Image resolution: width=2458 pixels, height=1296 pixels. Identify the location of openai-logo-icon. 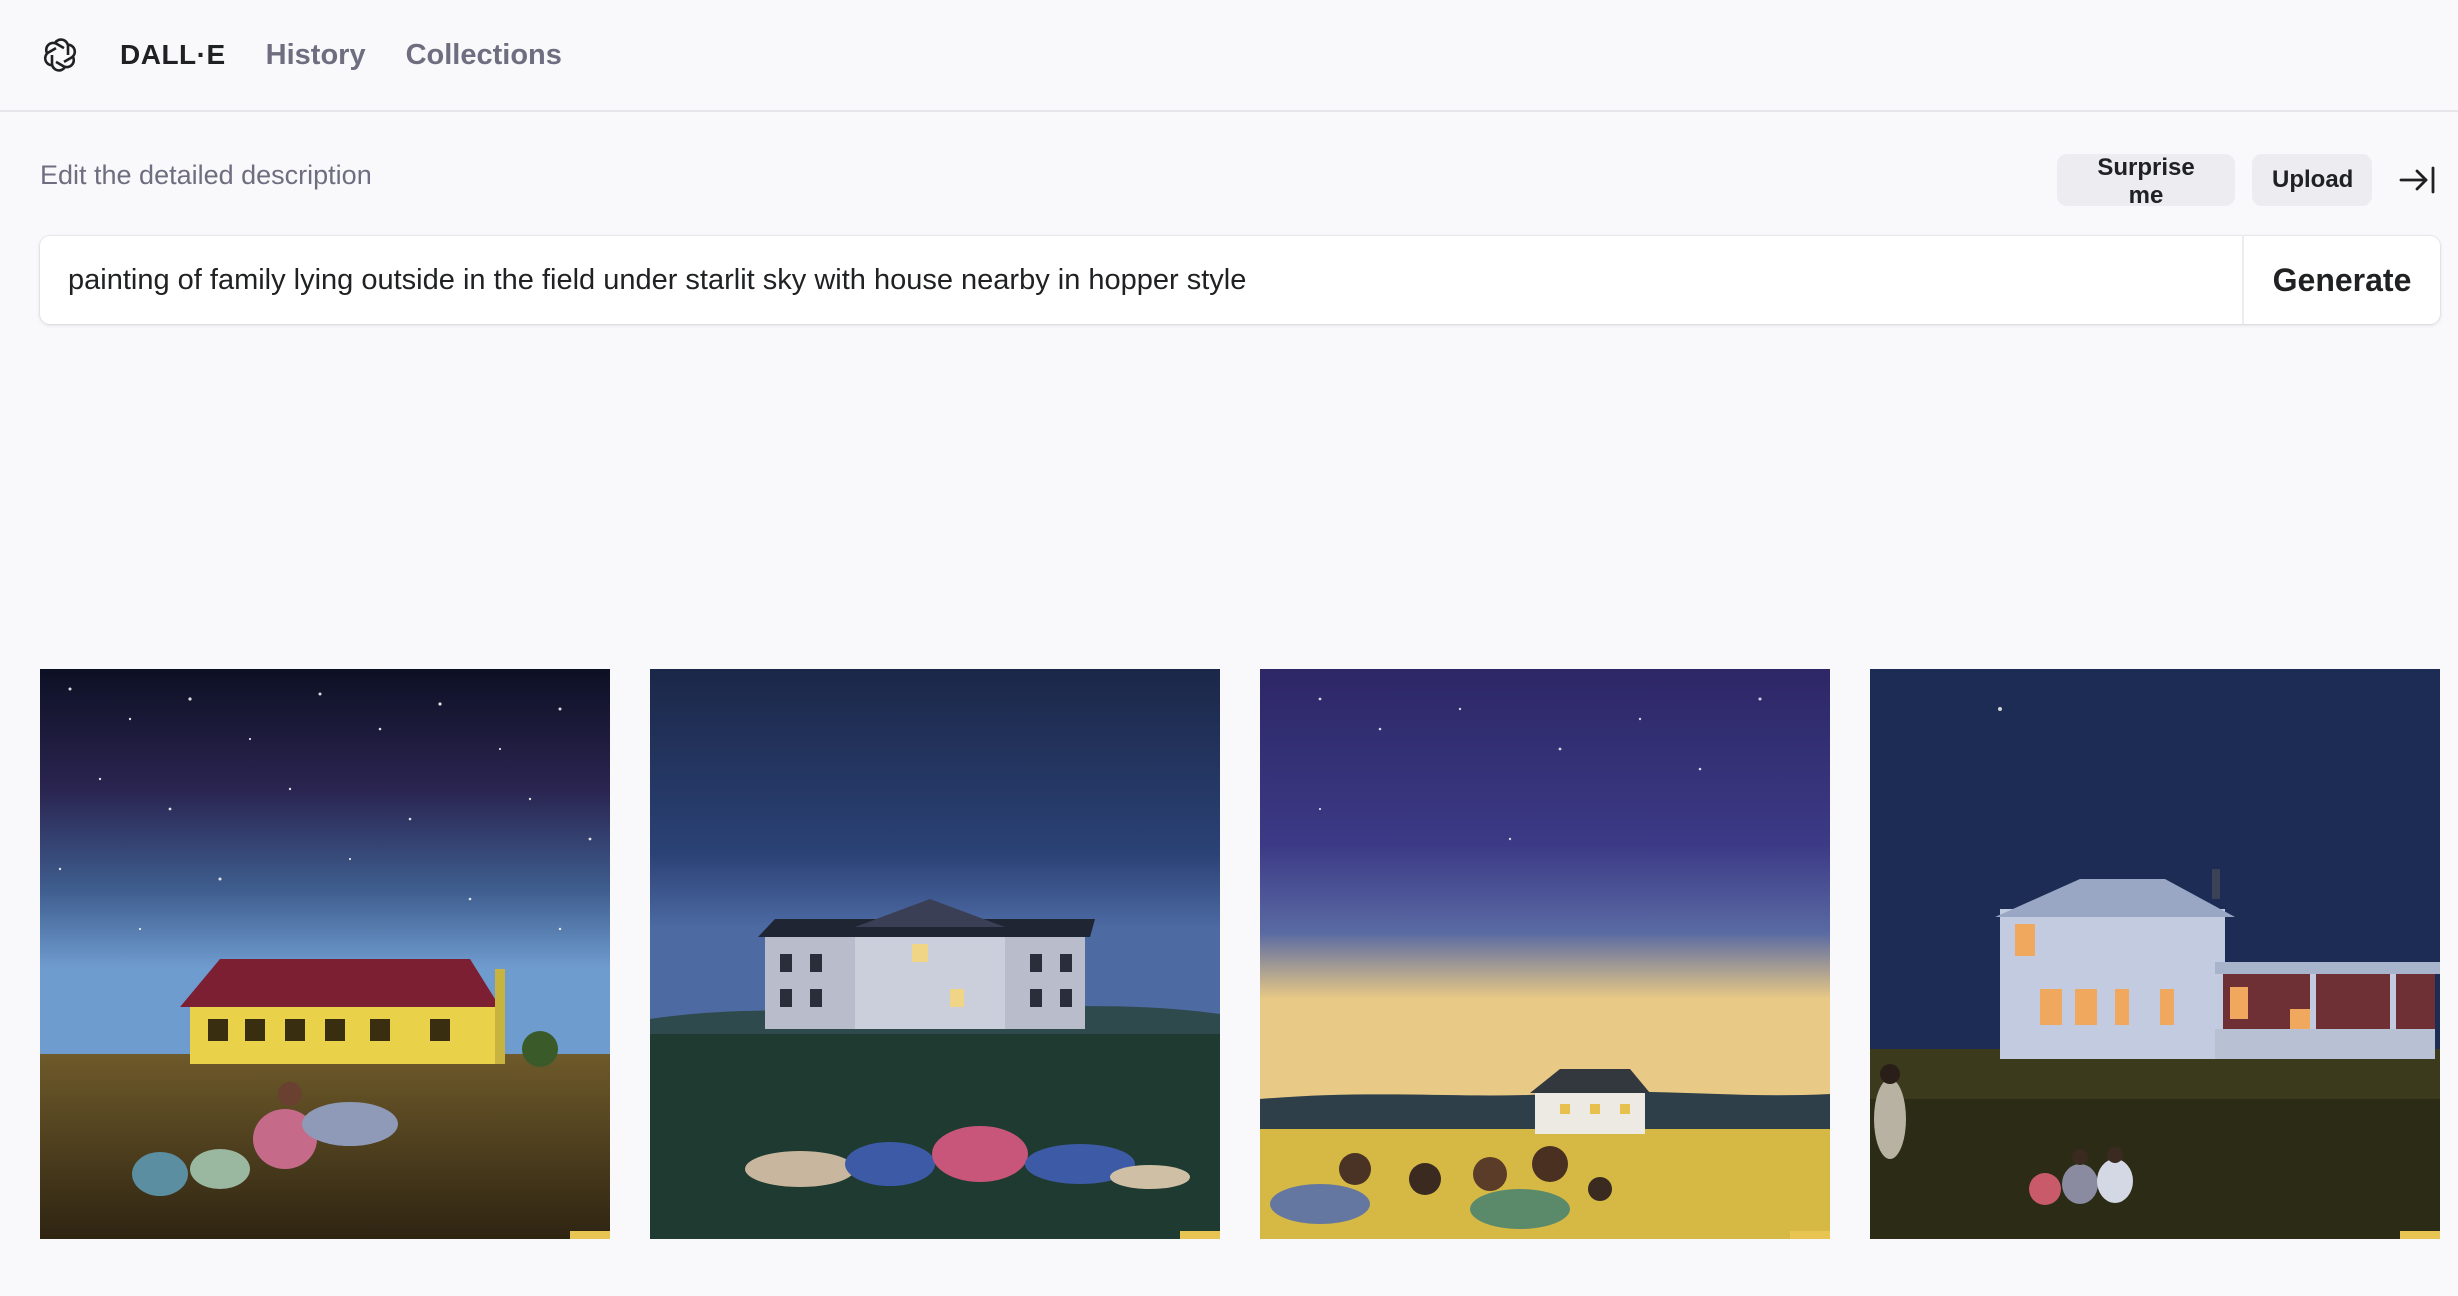
(60, 55).